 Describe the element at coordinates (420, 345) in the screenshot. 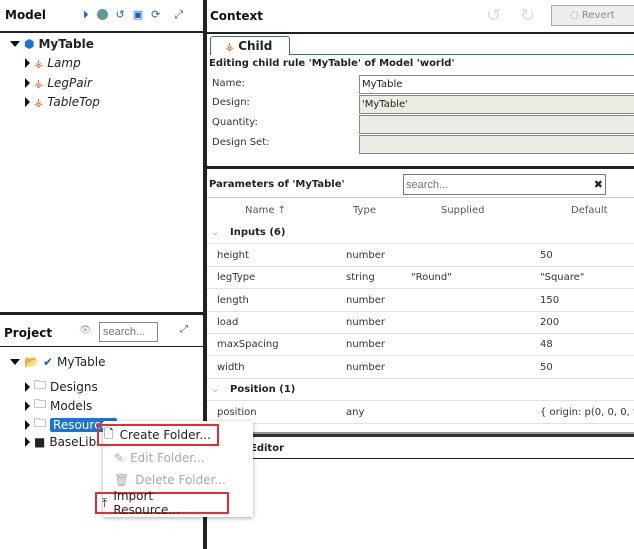

I see `table-row: maxSpacing number 48` at that location.